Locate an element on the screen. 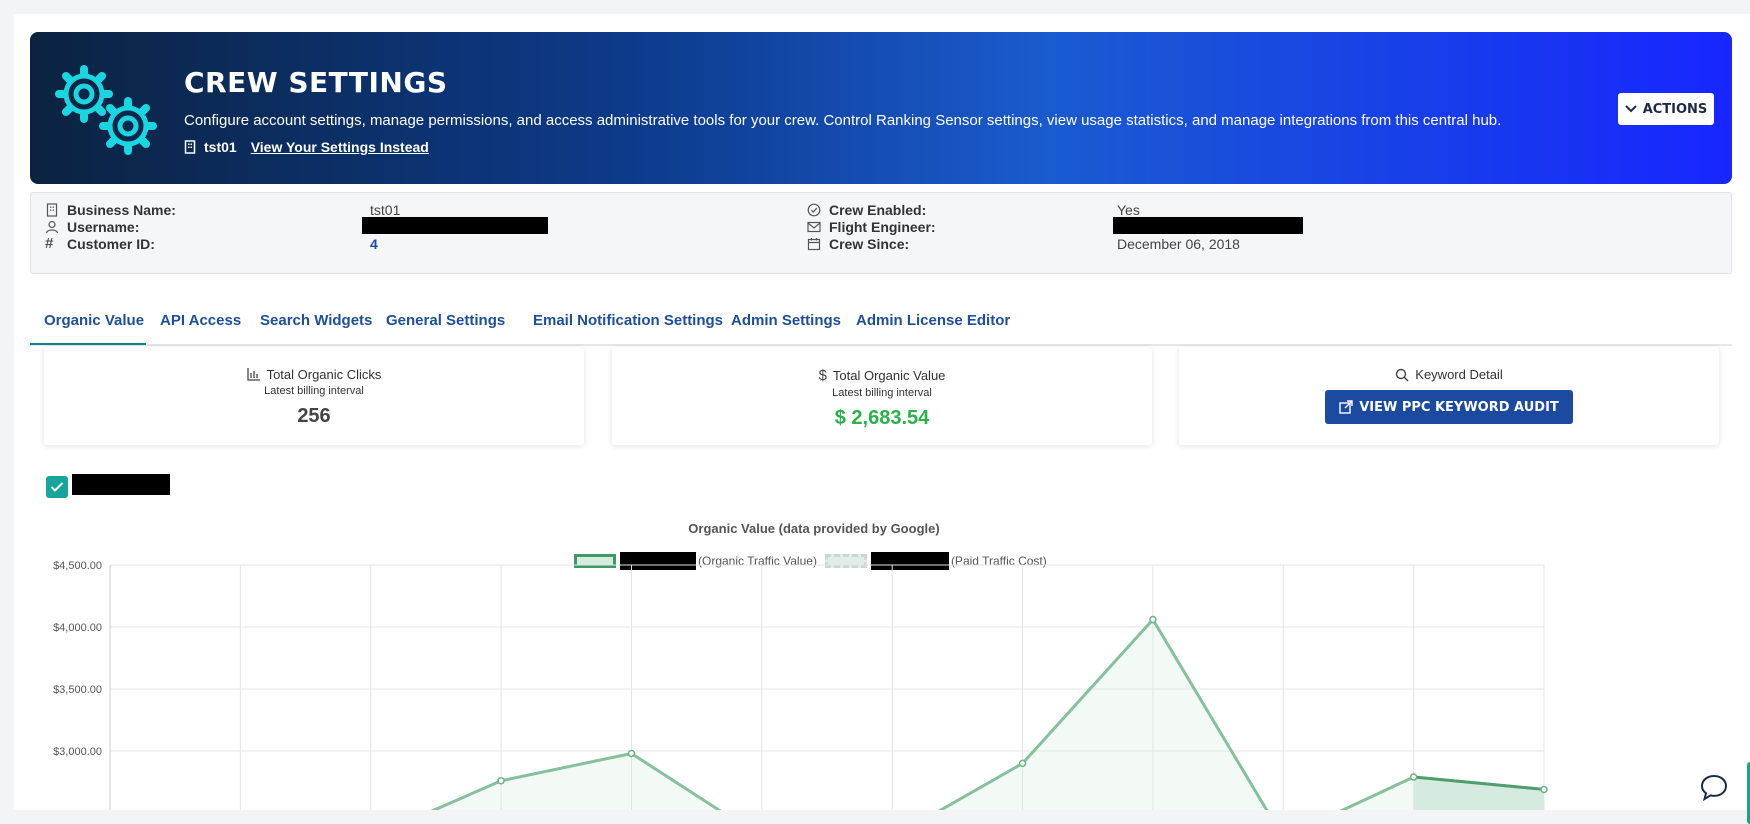 Image resolution: width=1750 pixels, height=824 pixels. y-tick-label: $4,500.00 is located at coordinates (77, 566).